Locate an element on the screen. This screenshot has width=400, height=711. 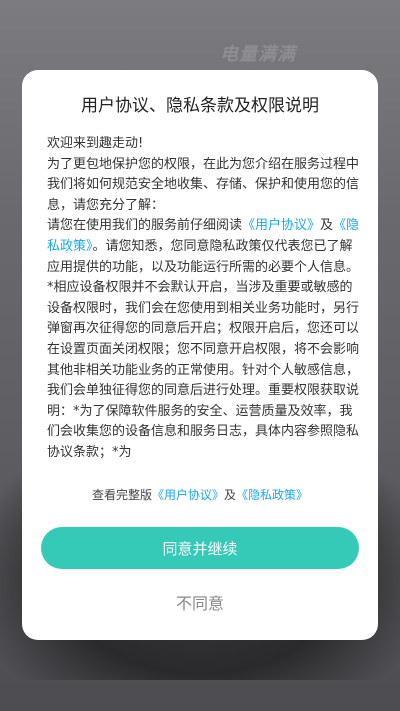
footer-links: 查看完整版《用户协议》及《隐私政策》 is located at coordinates (200, 495).